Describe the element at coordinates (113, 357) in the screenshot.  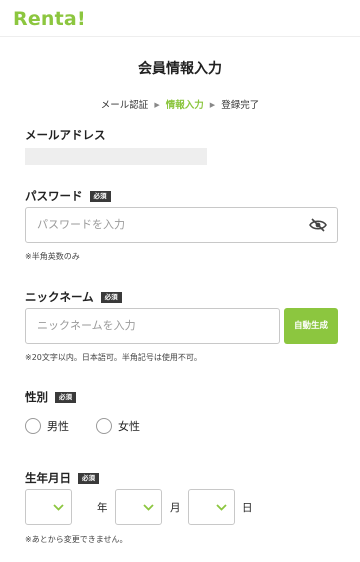
I see `nickname-note: ※20文字以内。日本語可。半角記号は使用不可。` at that location.